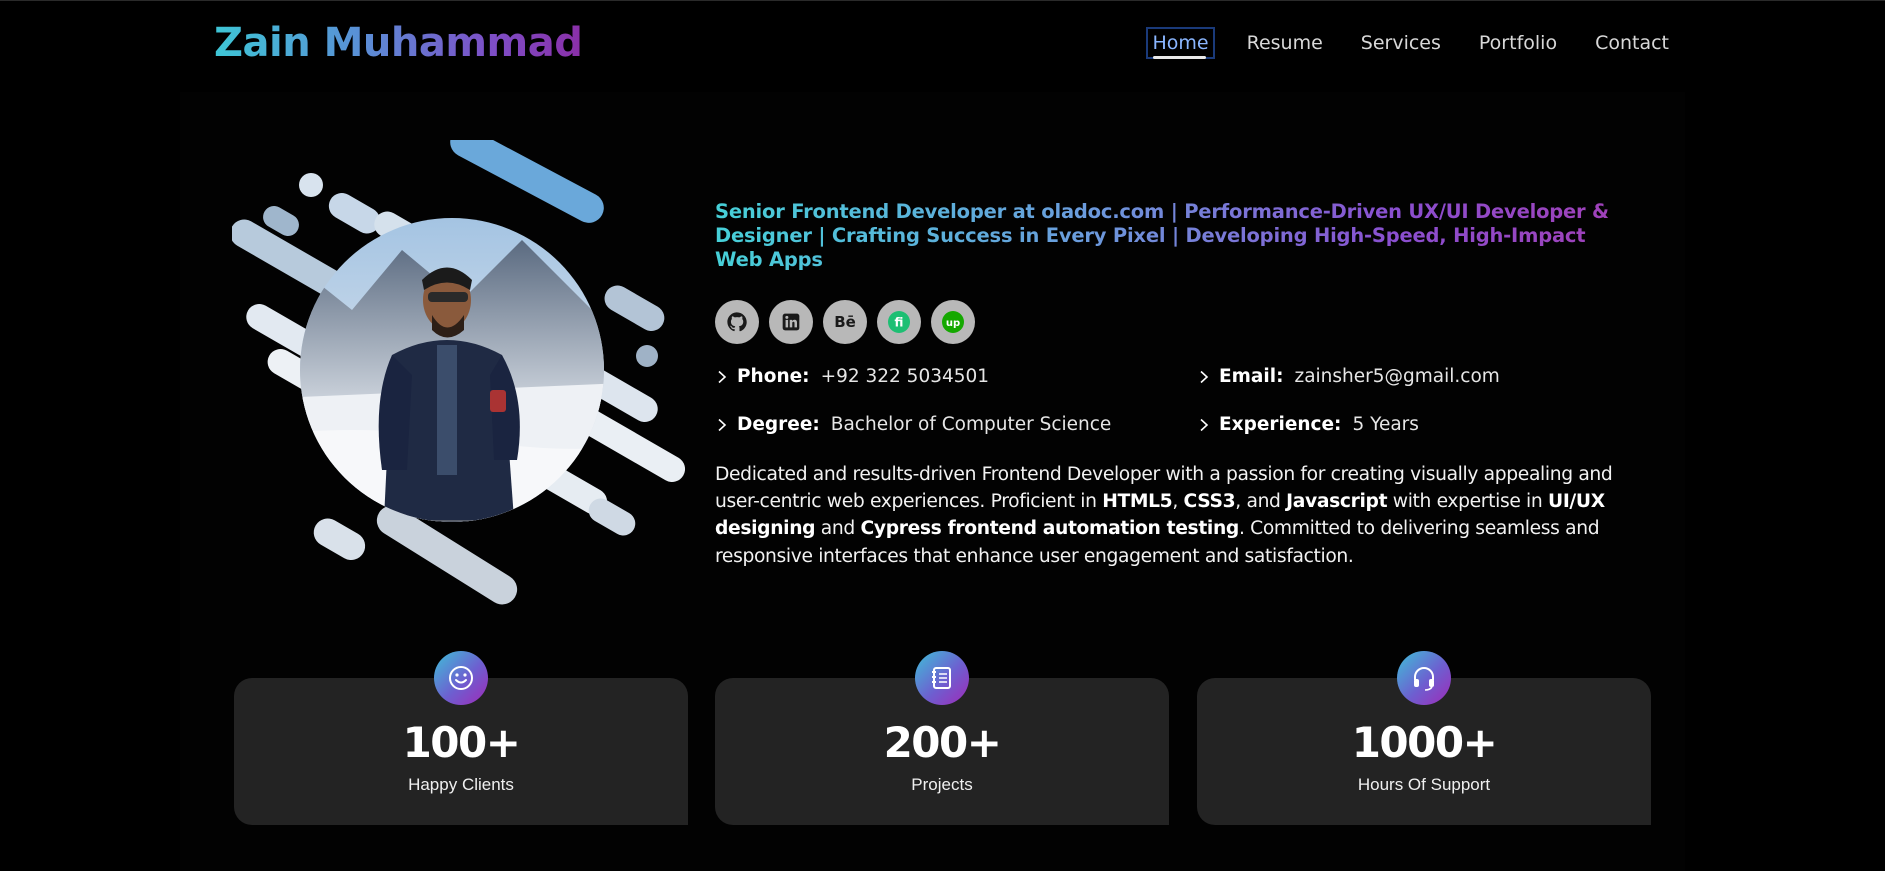 This screenshot has width=1885, height=871. I want to click on github-link, so click(737, 322).